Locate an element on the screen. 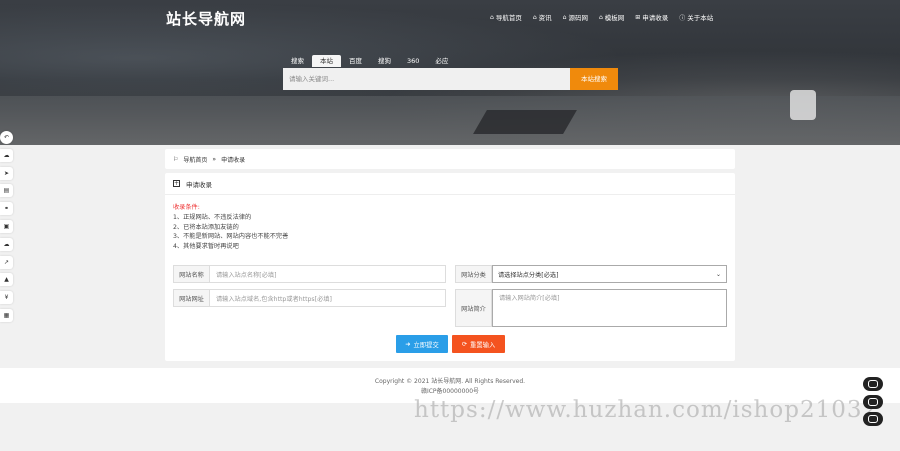 The height and width of the screenshot is (451, 900). nav-source: ⌂ 源码网 is located at coordinates (575, 17).